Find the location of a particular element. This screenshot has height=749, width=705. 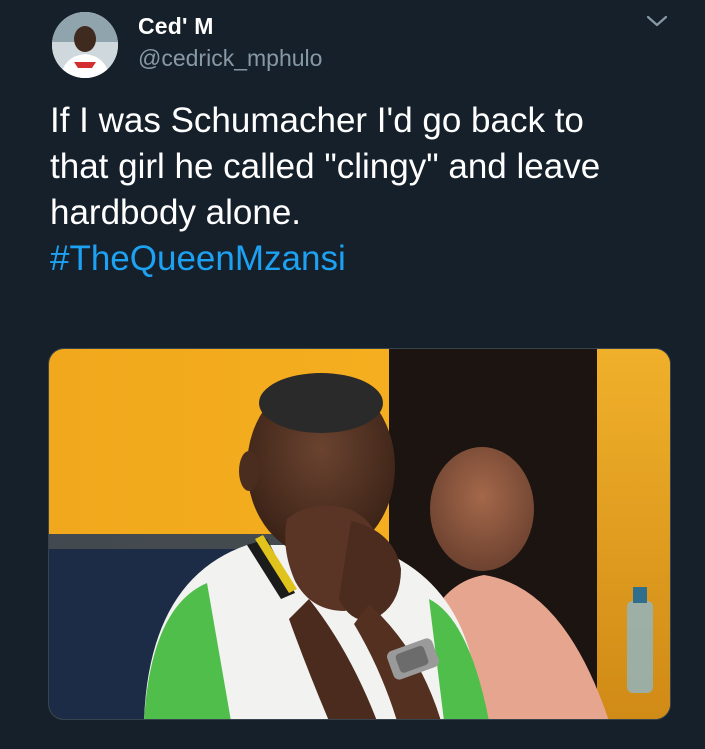

tweet-text-line: that girl he called "clingy" and leave is located at coordinates (325, 166).